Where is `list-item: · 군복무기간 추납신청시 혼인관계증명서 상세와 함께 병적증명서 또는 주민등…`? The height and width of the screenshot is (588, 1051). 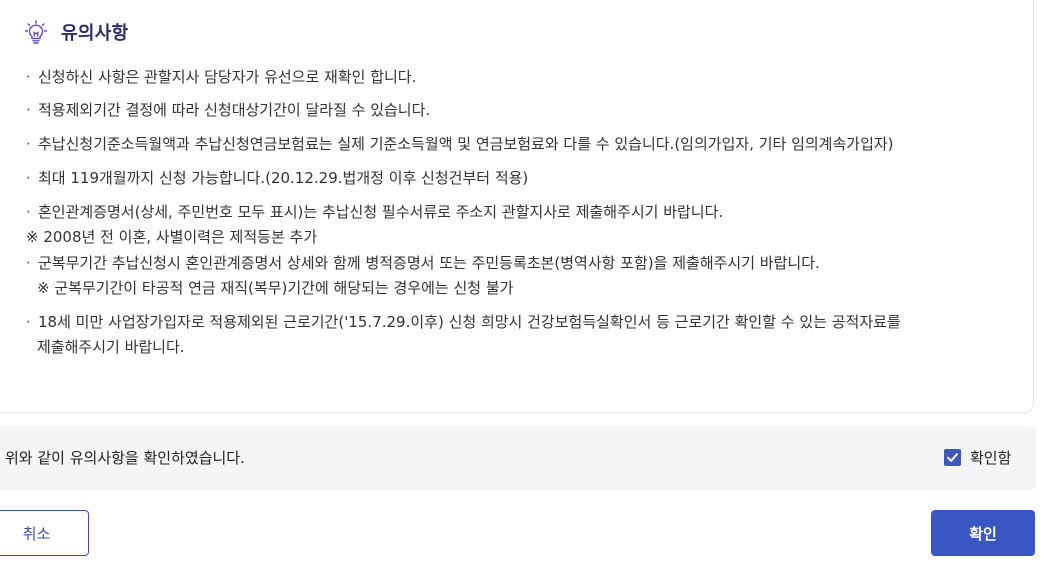 list-item: · 군복무기간 추납신청시 혼인관계증명서 상세와 함께 병적증명서 또는 주민등… is located at coordinates (423, 263).